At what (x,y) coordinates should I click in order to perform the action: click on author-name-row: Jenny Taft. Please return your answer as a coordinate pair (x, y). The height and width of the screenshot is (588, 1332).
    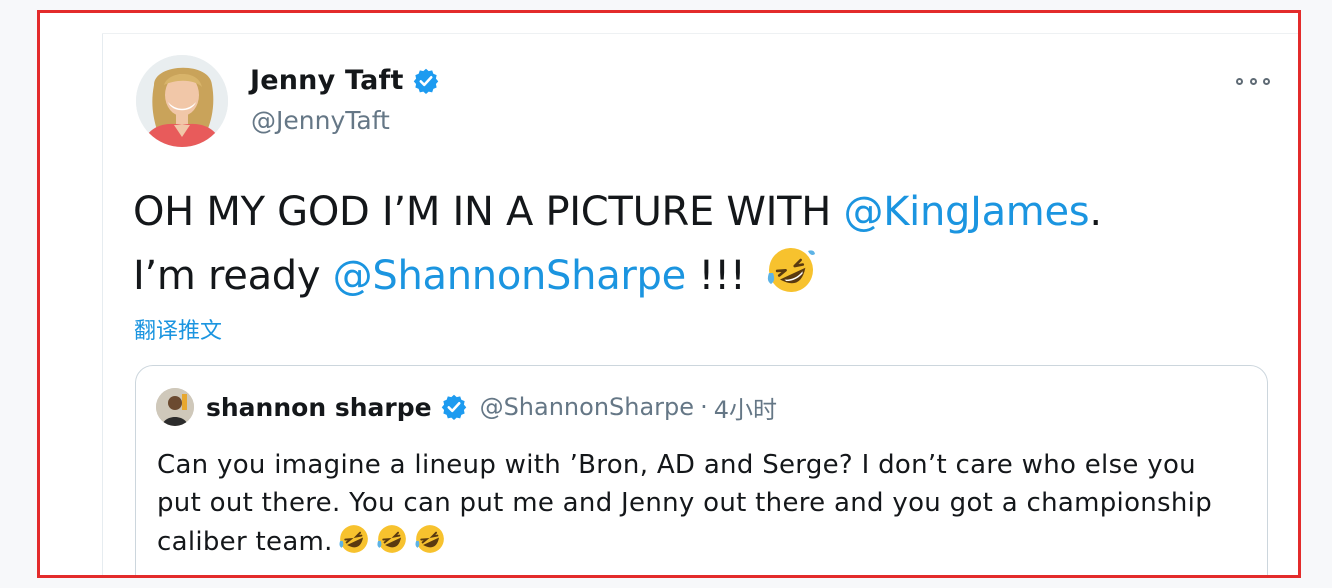
    Looking at the image, I should click on (345, 80).